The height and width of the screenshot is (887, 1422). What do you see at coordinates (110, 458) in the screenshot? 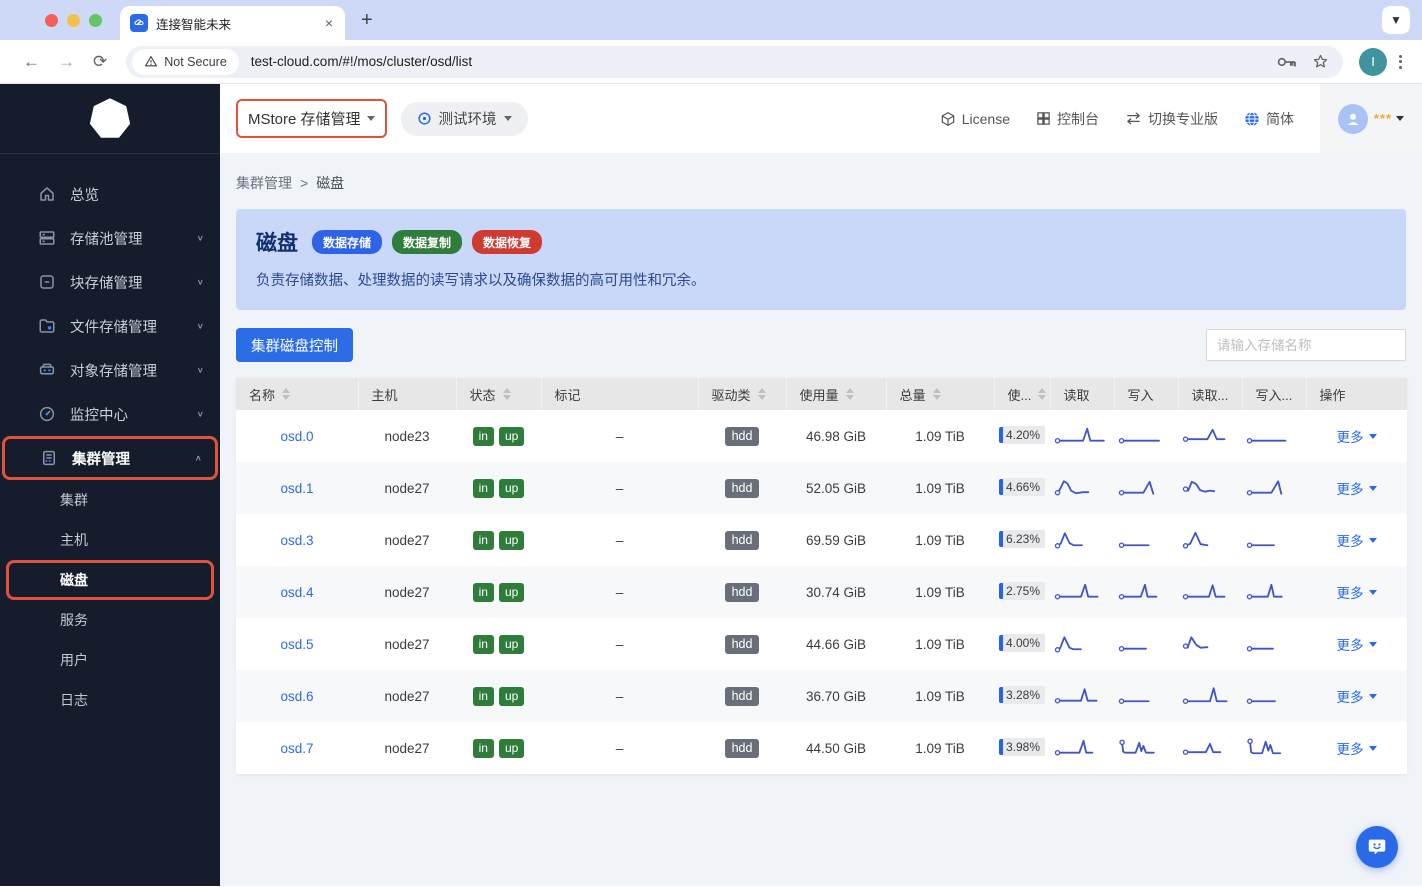
I see `sidebar-item-6: 集群管理 ∧` at bounding box center [110, 458].